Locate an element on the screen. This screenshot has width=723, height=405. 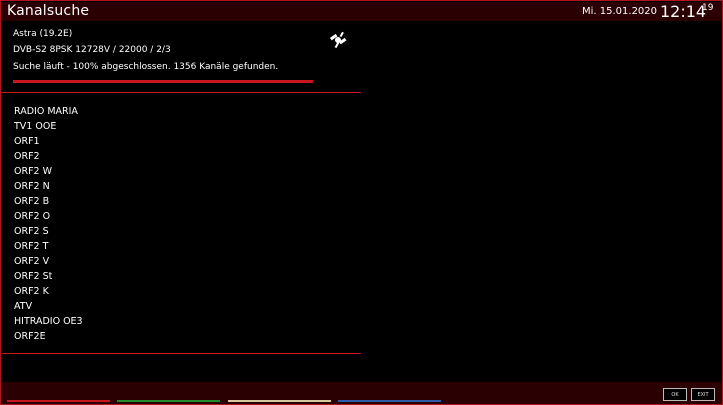
red-key-bar is located at coordinates (58, 401).